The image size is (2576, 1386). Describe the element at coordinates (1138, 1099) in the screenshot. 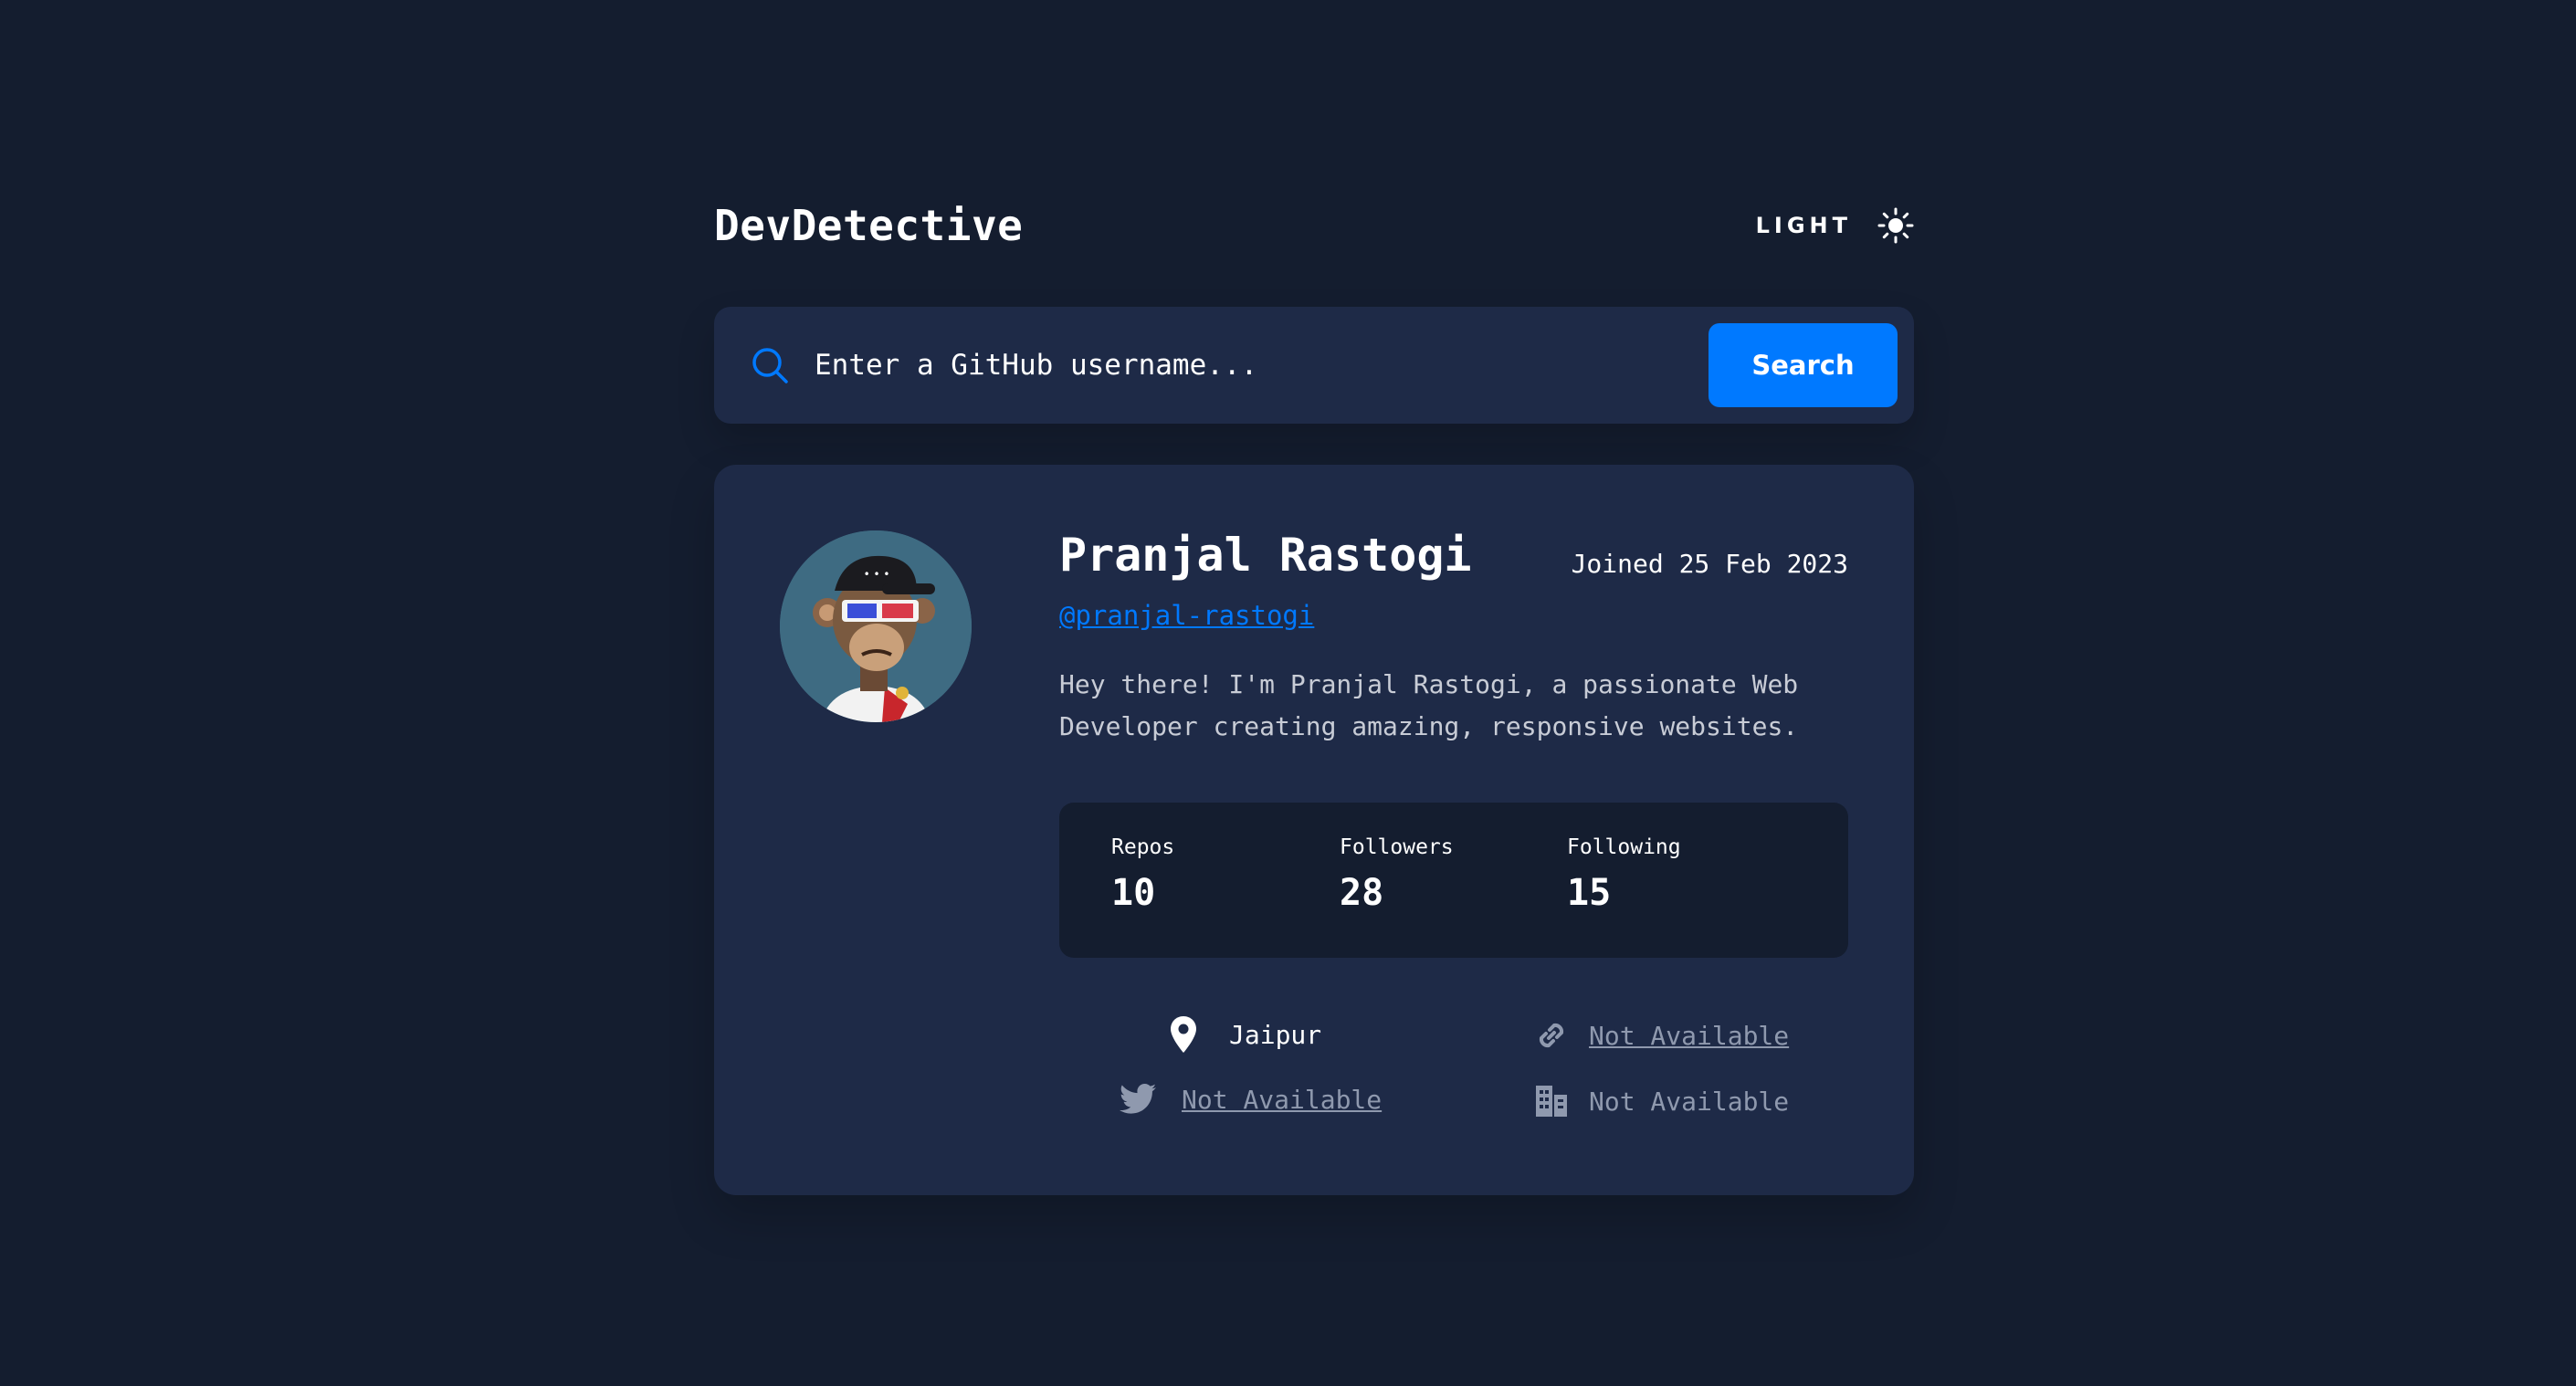

I see `twitter-icon` at that location.